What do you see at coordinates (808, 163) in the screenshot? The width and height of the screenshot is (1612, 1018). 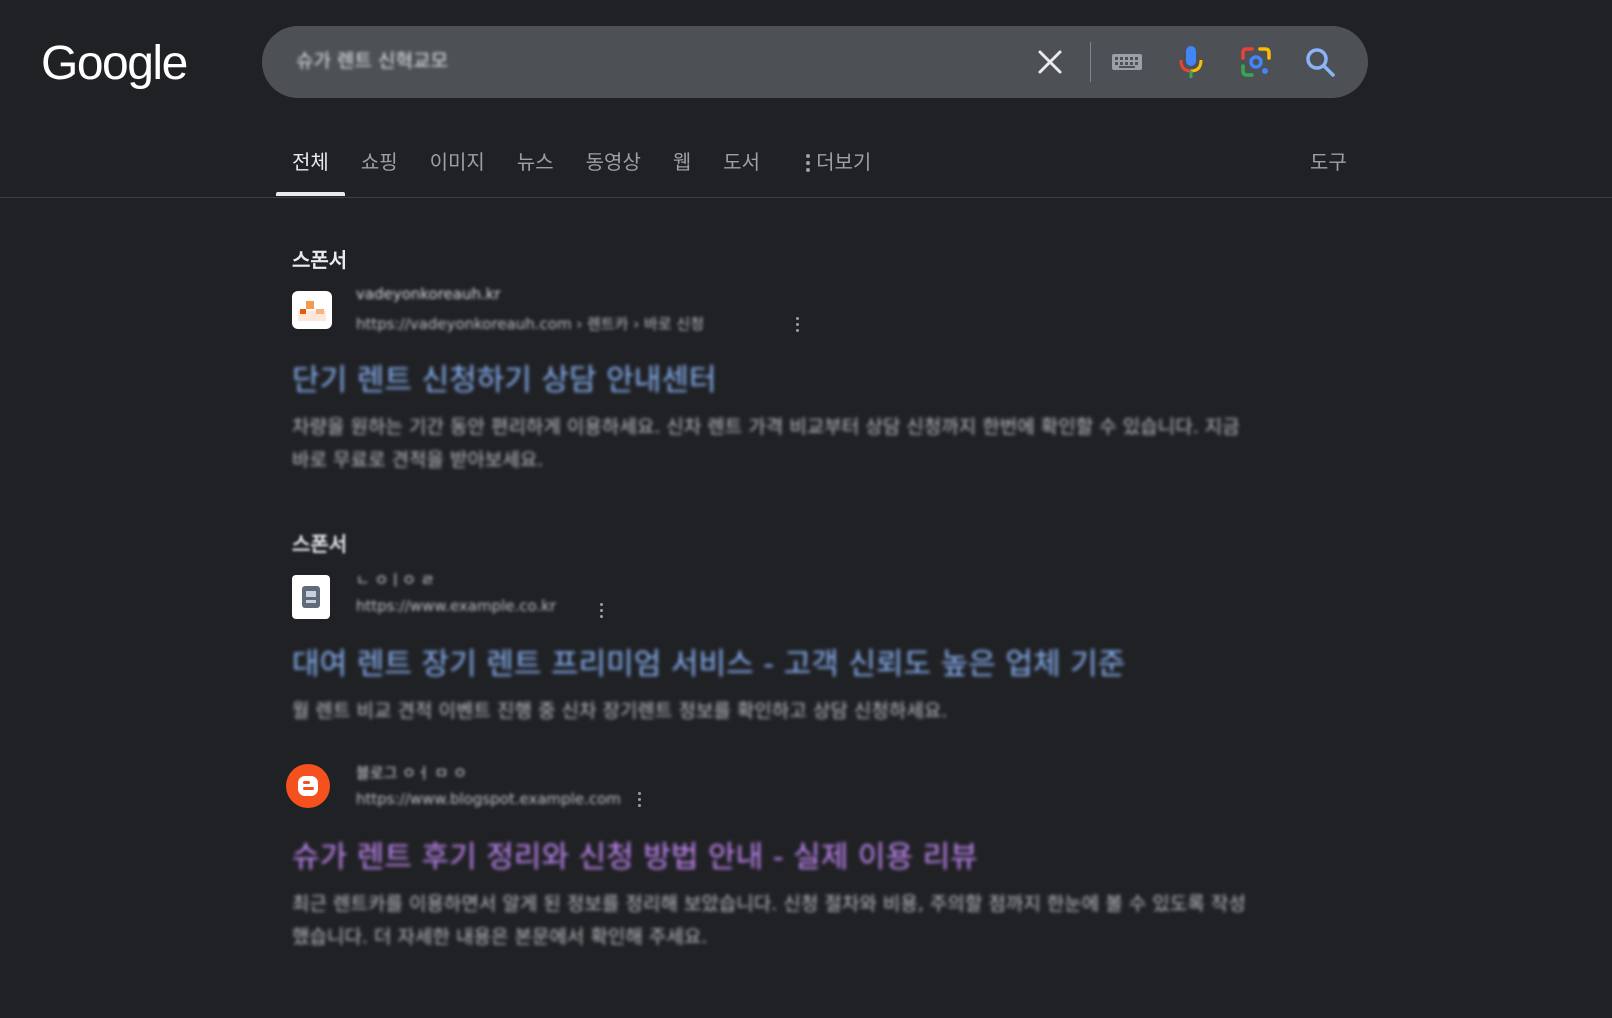 I see `more-vert-icon` at bounding box center [808, 163].